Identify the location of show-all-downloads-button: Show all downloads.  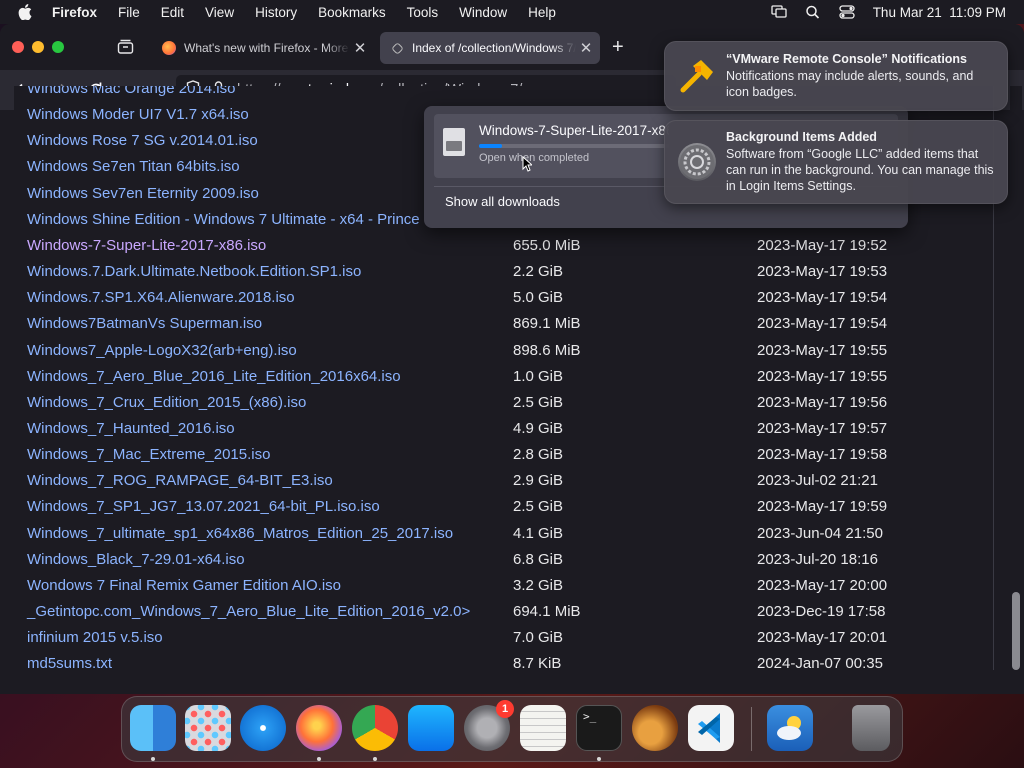
(502, 201).